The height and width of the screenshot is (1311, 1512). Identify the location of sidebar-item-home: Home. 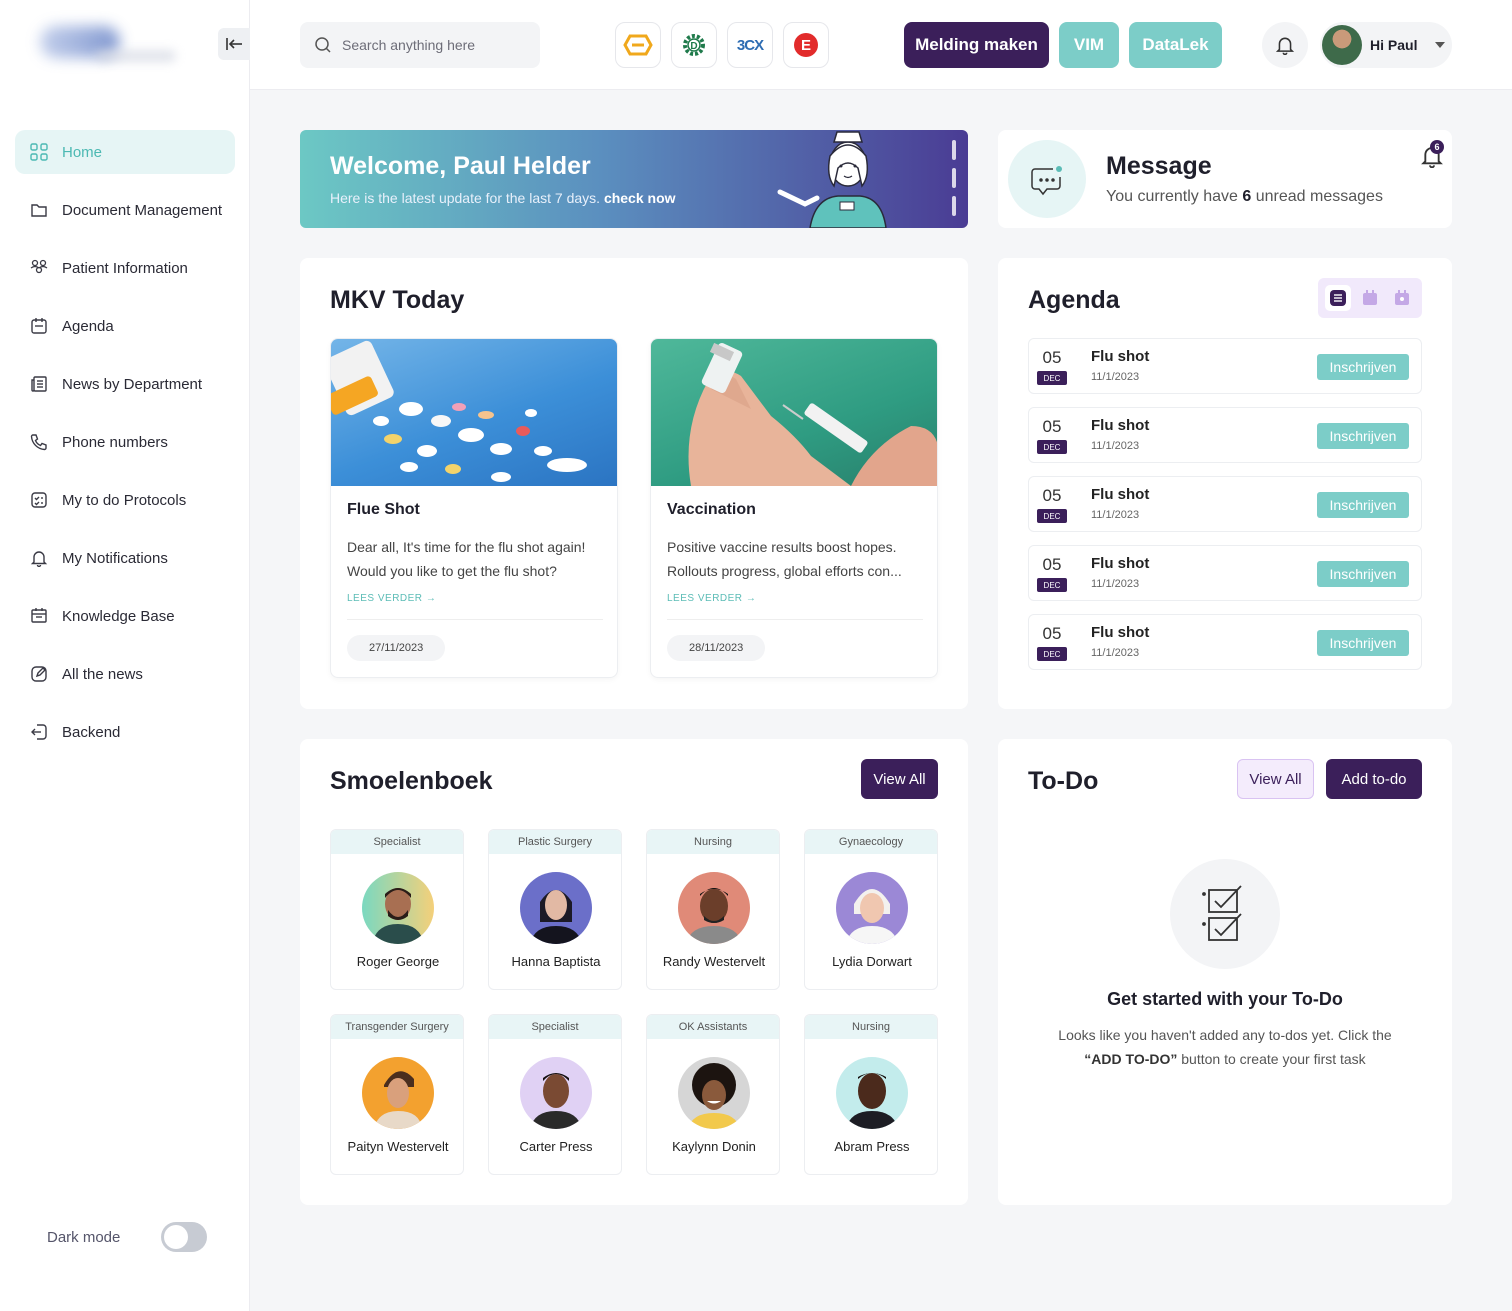
(125, 152).